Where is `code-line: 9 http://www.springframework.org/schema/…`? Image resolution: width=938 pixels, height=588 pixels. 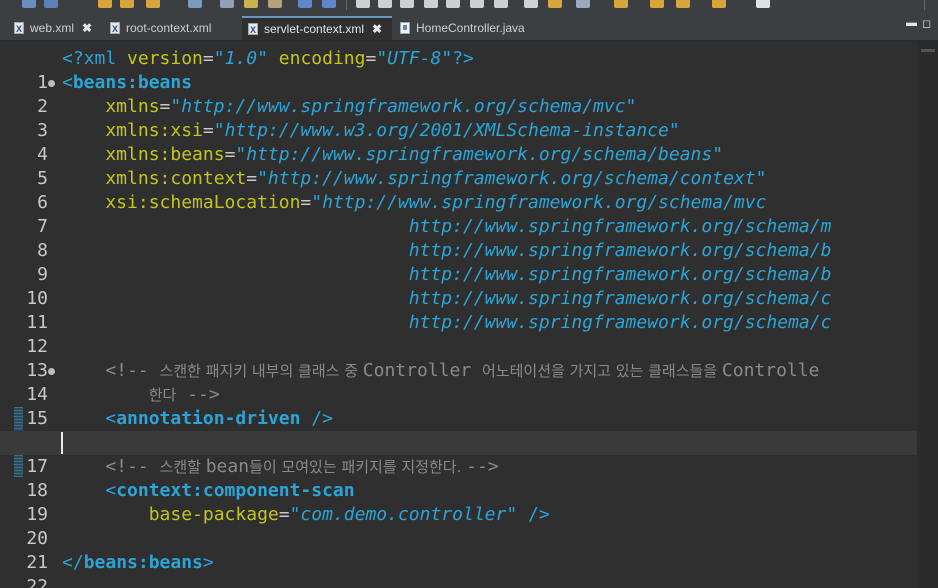
code-line: 9 http://www.springframework.org/schema/… is located at coordinates (458, 262).